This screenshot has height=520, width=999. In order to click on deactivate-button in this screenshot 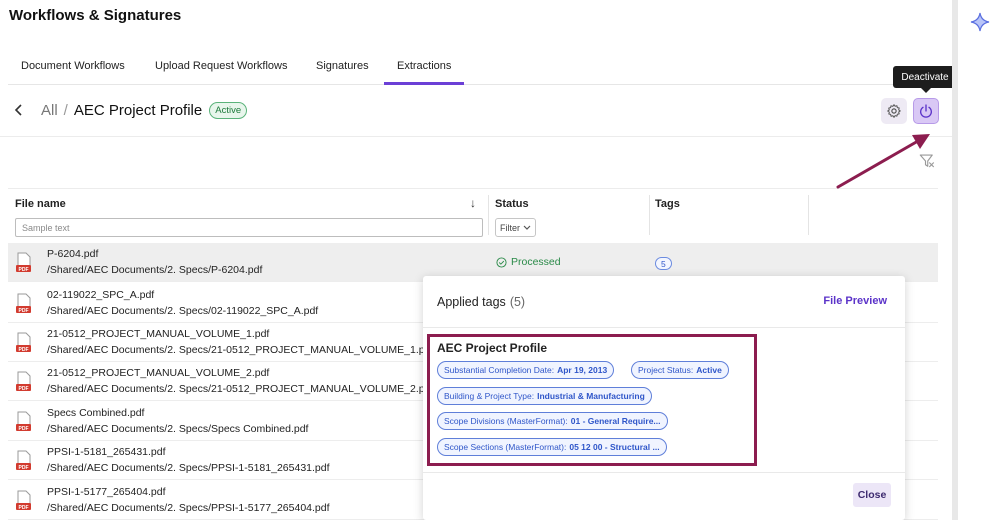, I will do `click(926, 111)`.